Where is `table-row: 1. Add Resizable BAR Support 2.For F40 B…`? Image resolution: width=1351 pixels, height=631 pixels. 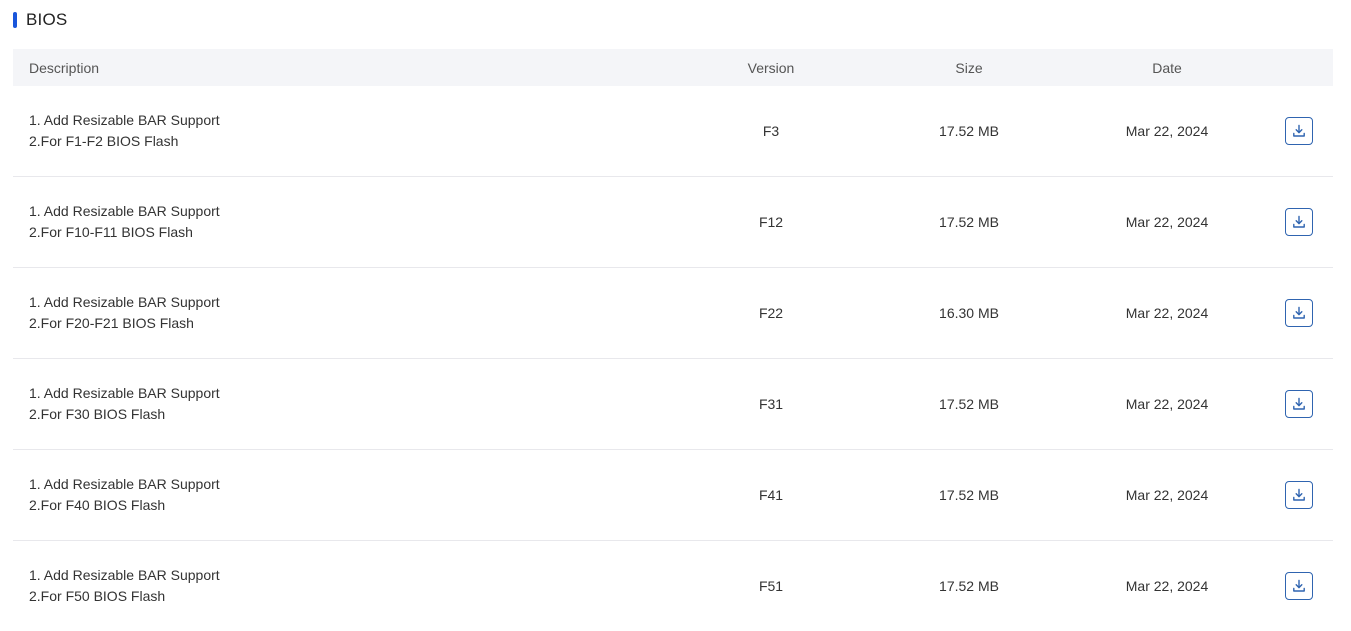 table-row: 1. Add Resizable BAR Support 2.For F40 B… is located at coordinates (673, 495).